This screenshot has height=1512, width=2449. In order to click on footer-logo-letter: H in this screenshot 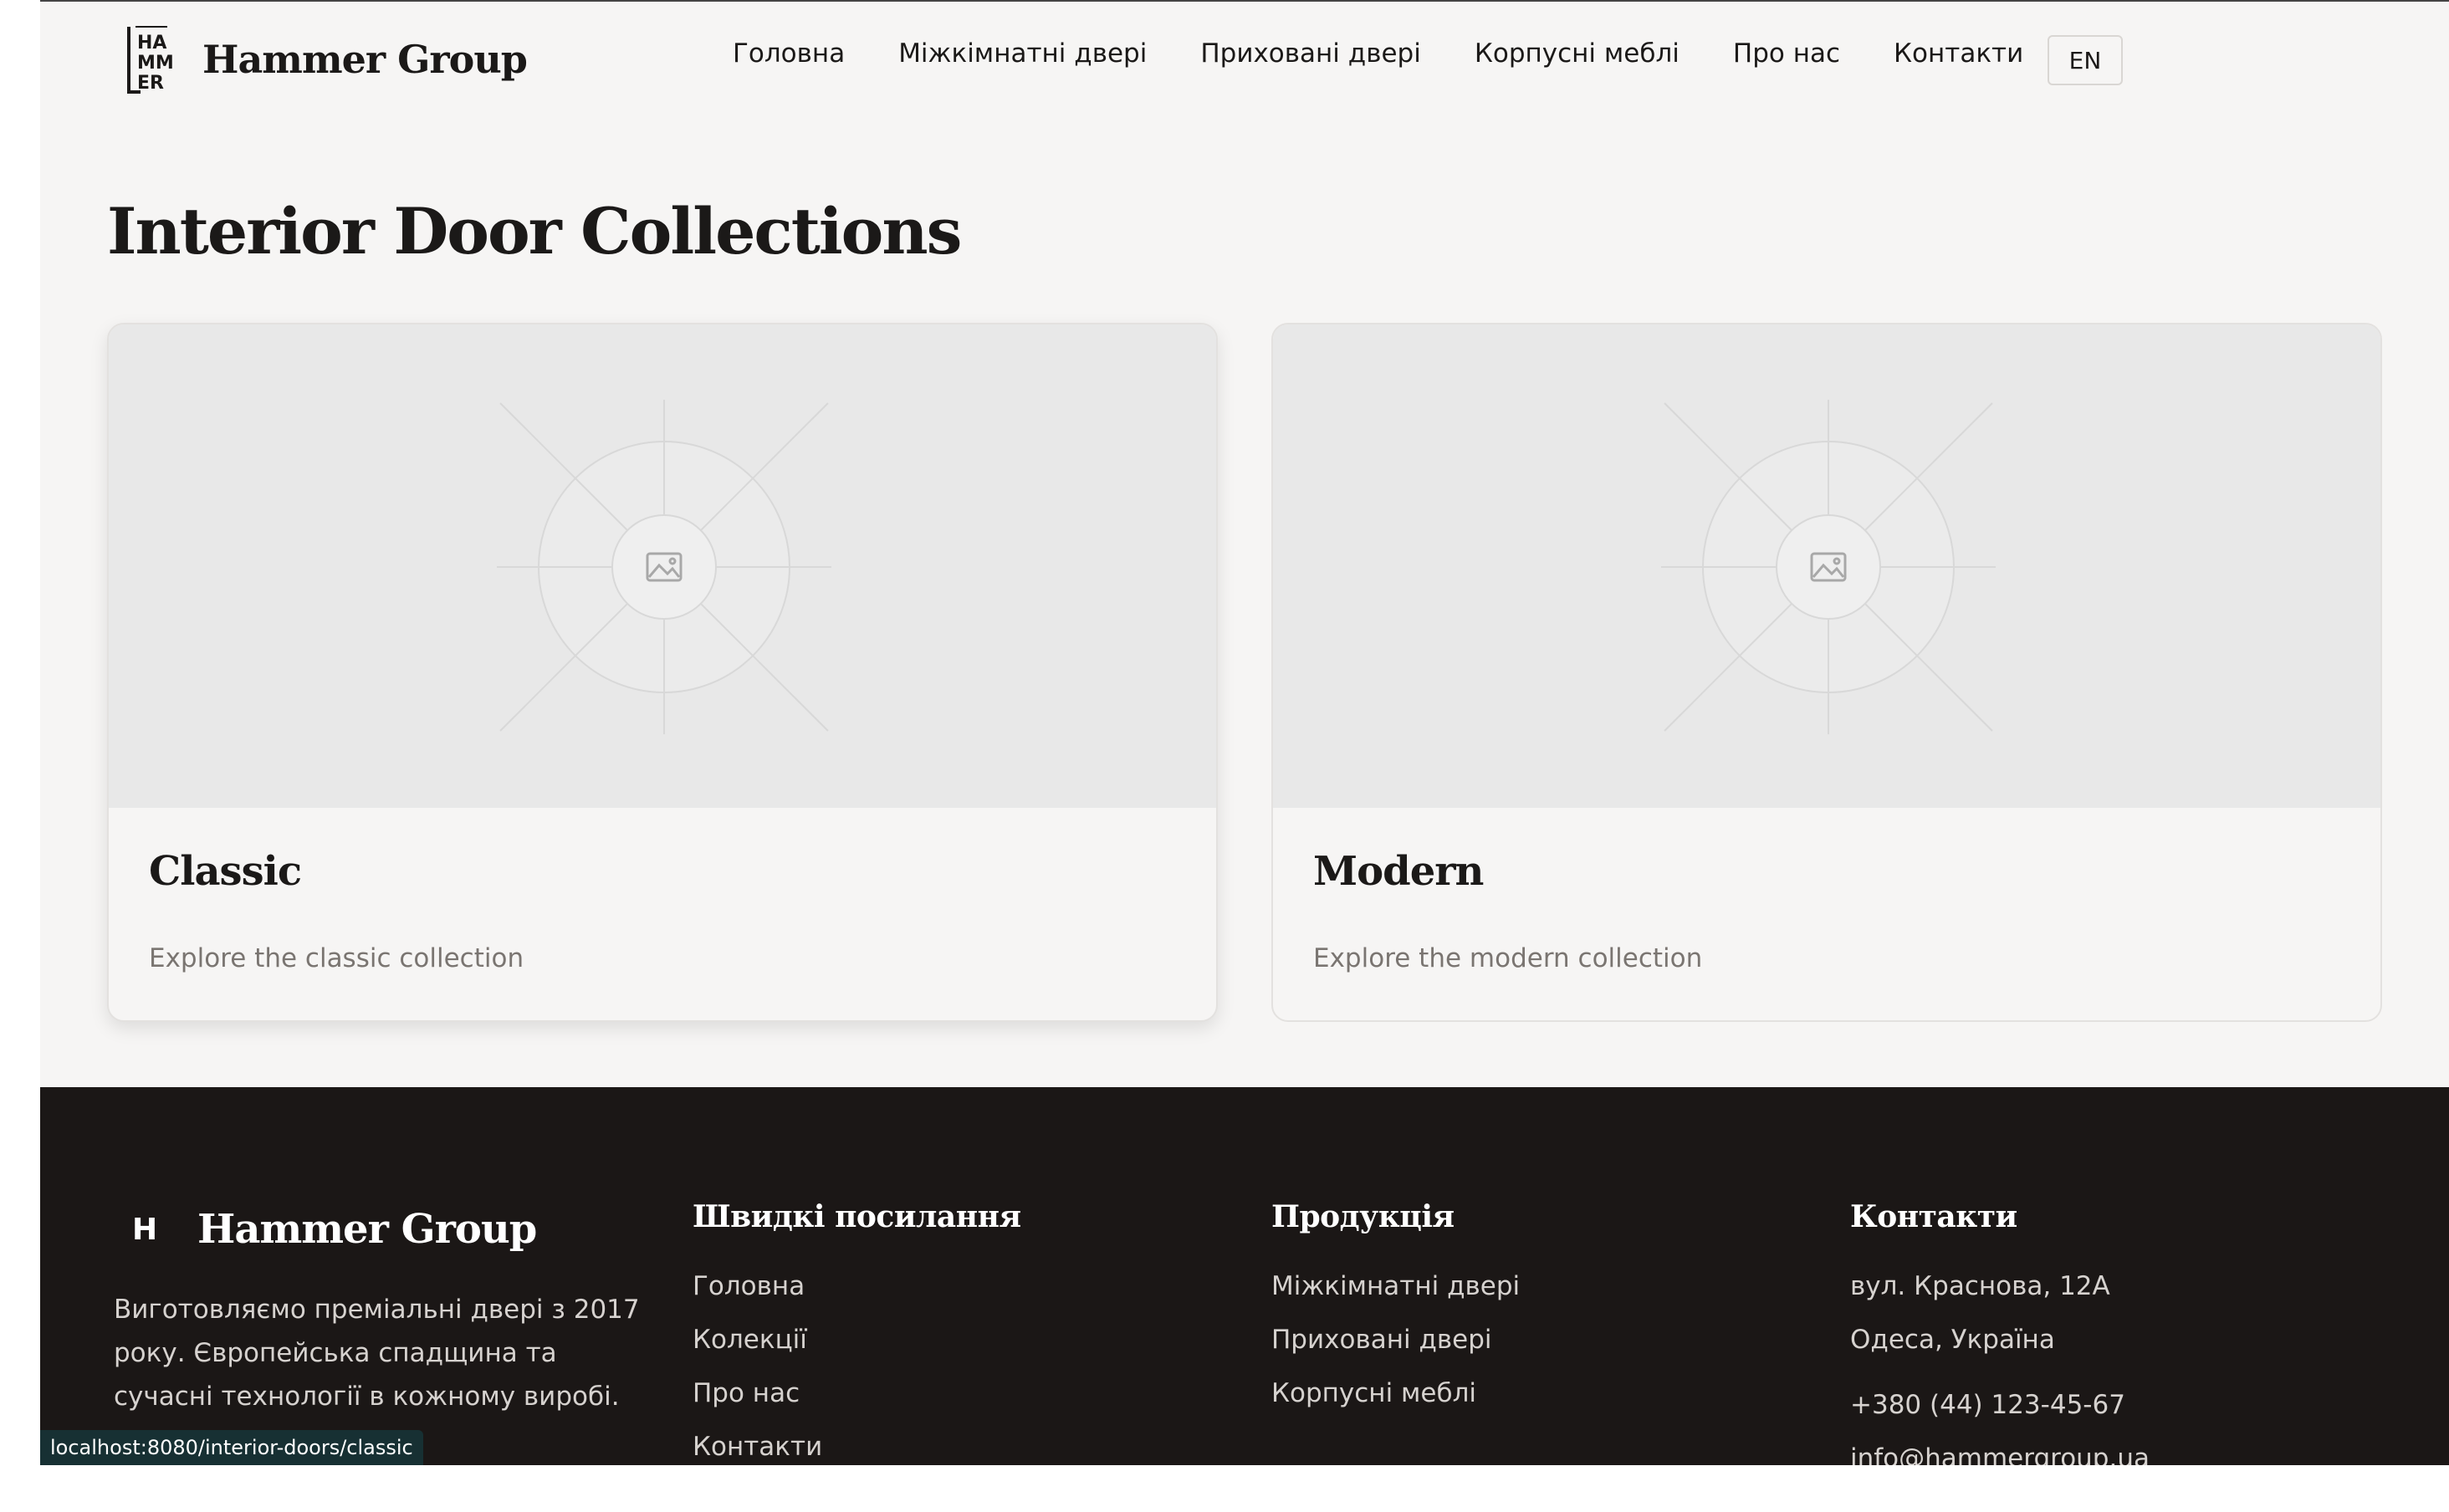, I will do `click(145, 1229)`.